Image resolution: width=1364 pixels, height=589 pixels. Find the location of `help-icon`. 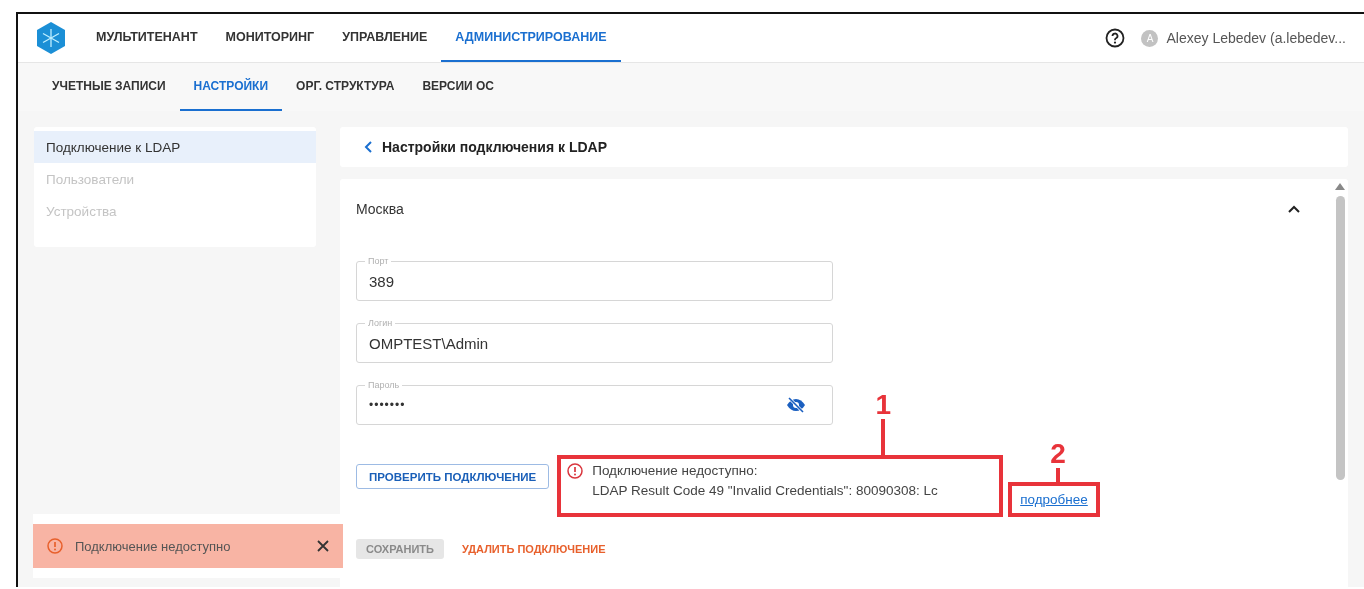

help-icon is located at coordinates (1115, 38).